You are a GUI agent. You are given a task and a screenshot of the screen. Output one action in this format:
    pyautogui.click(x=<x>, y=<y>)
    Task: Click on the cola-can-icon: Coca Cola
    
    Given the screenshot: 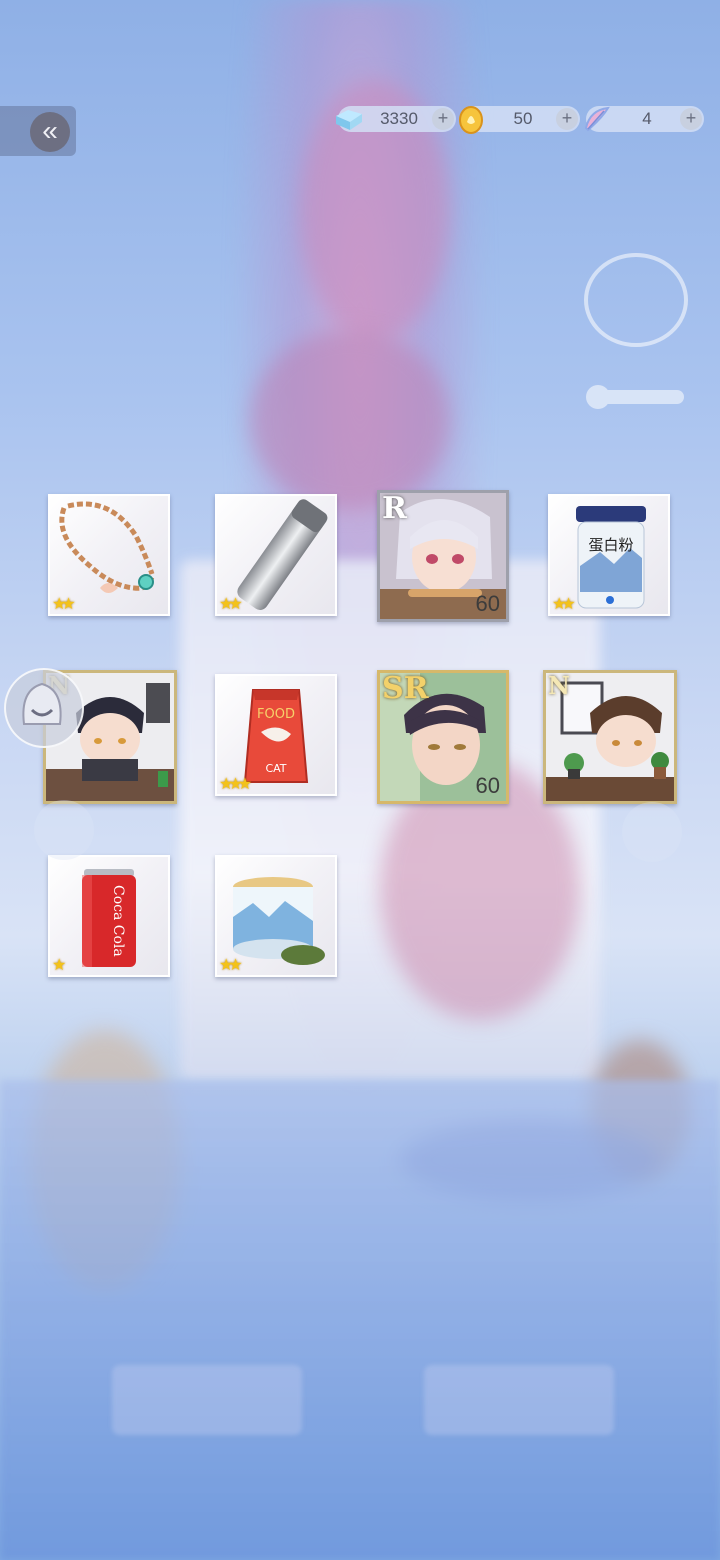 What is the action you would take?
    pyautogui.click(x=109, y=918)
    